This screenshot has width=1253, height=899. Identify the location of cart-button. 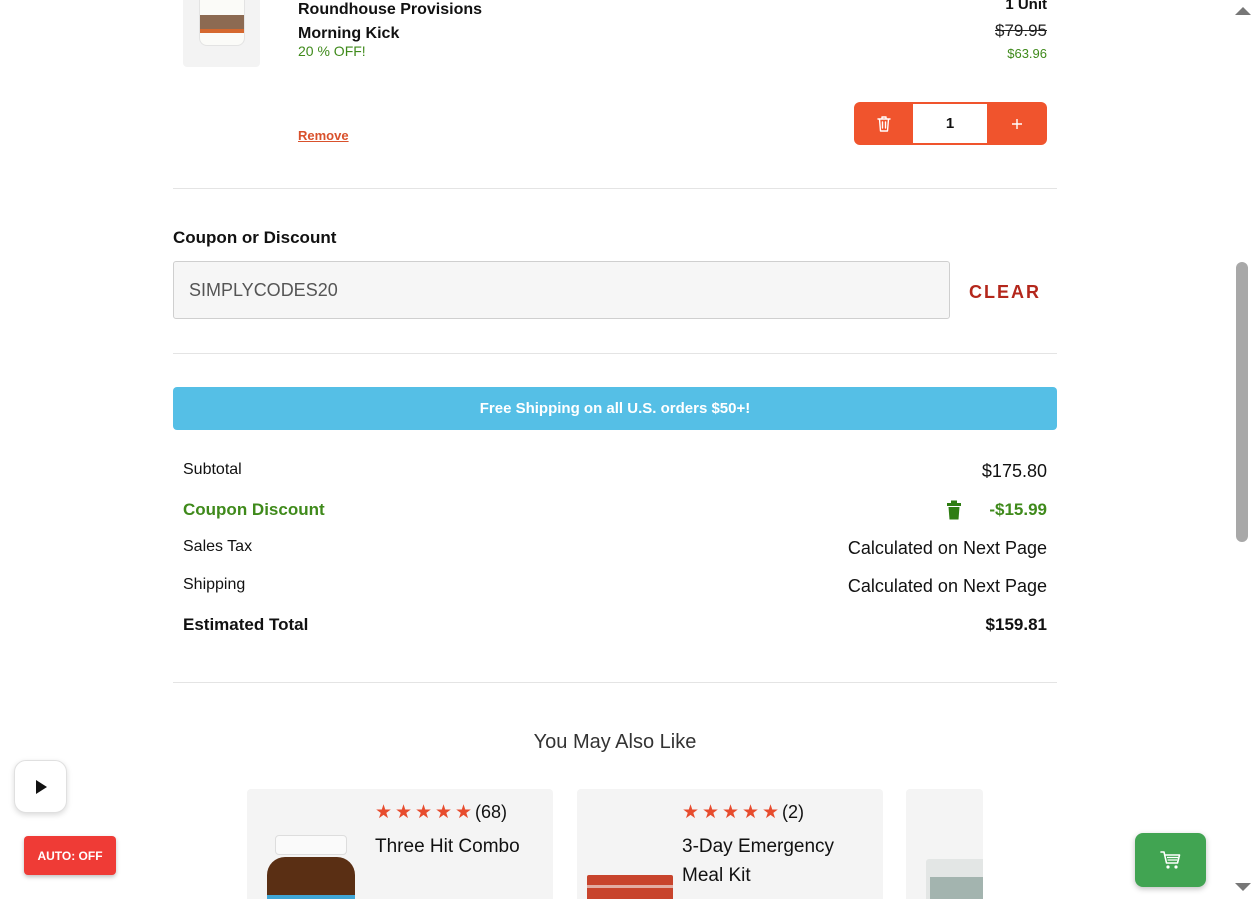
(1170, 860).